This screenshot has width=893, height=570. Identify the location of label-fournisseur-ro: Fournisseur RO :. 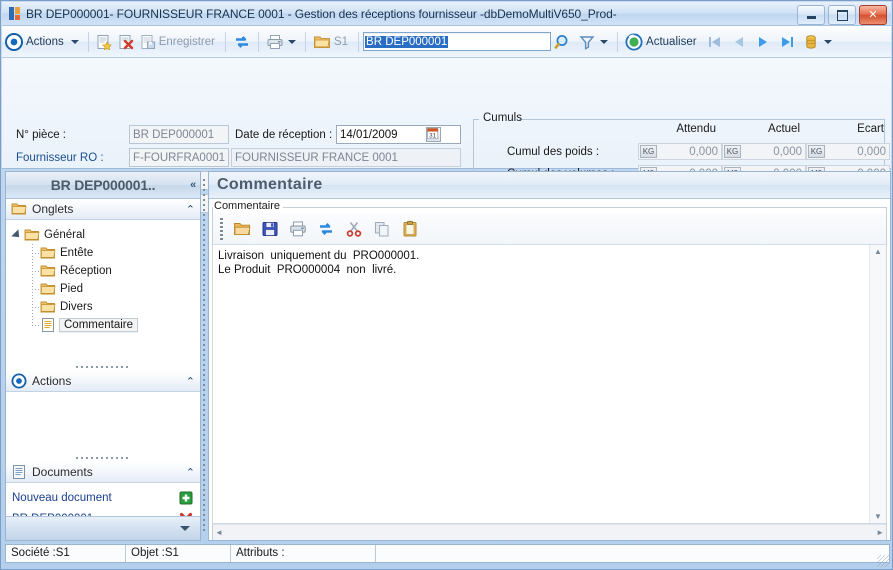
(60, 158).